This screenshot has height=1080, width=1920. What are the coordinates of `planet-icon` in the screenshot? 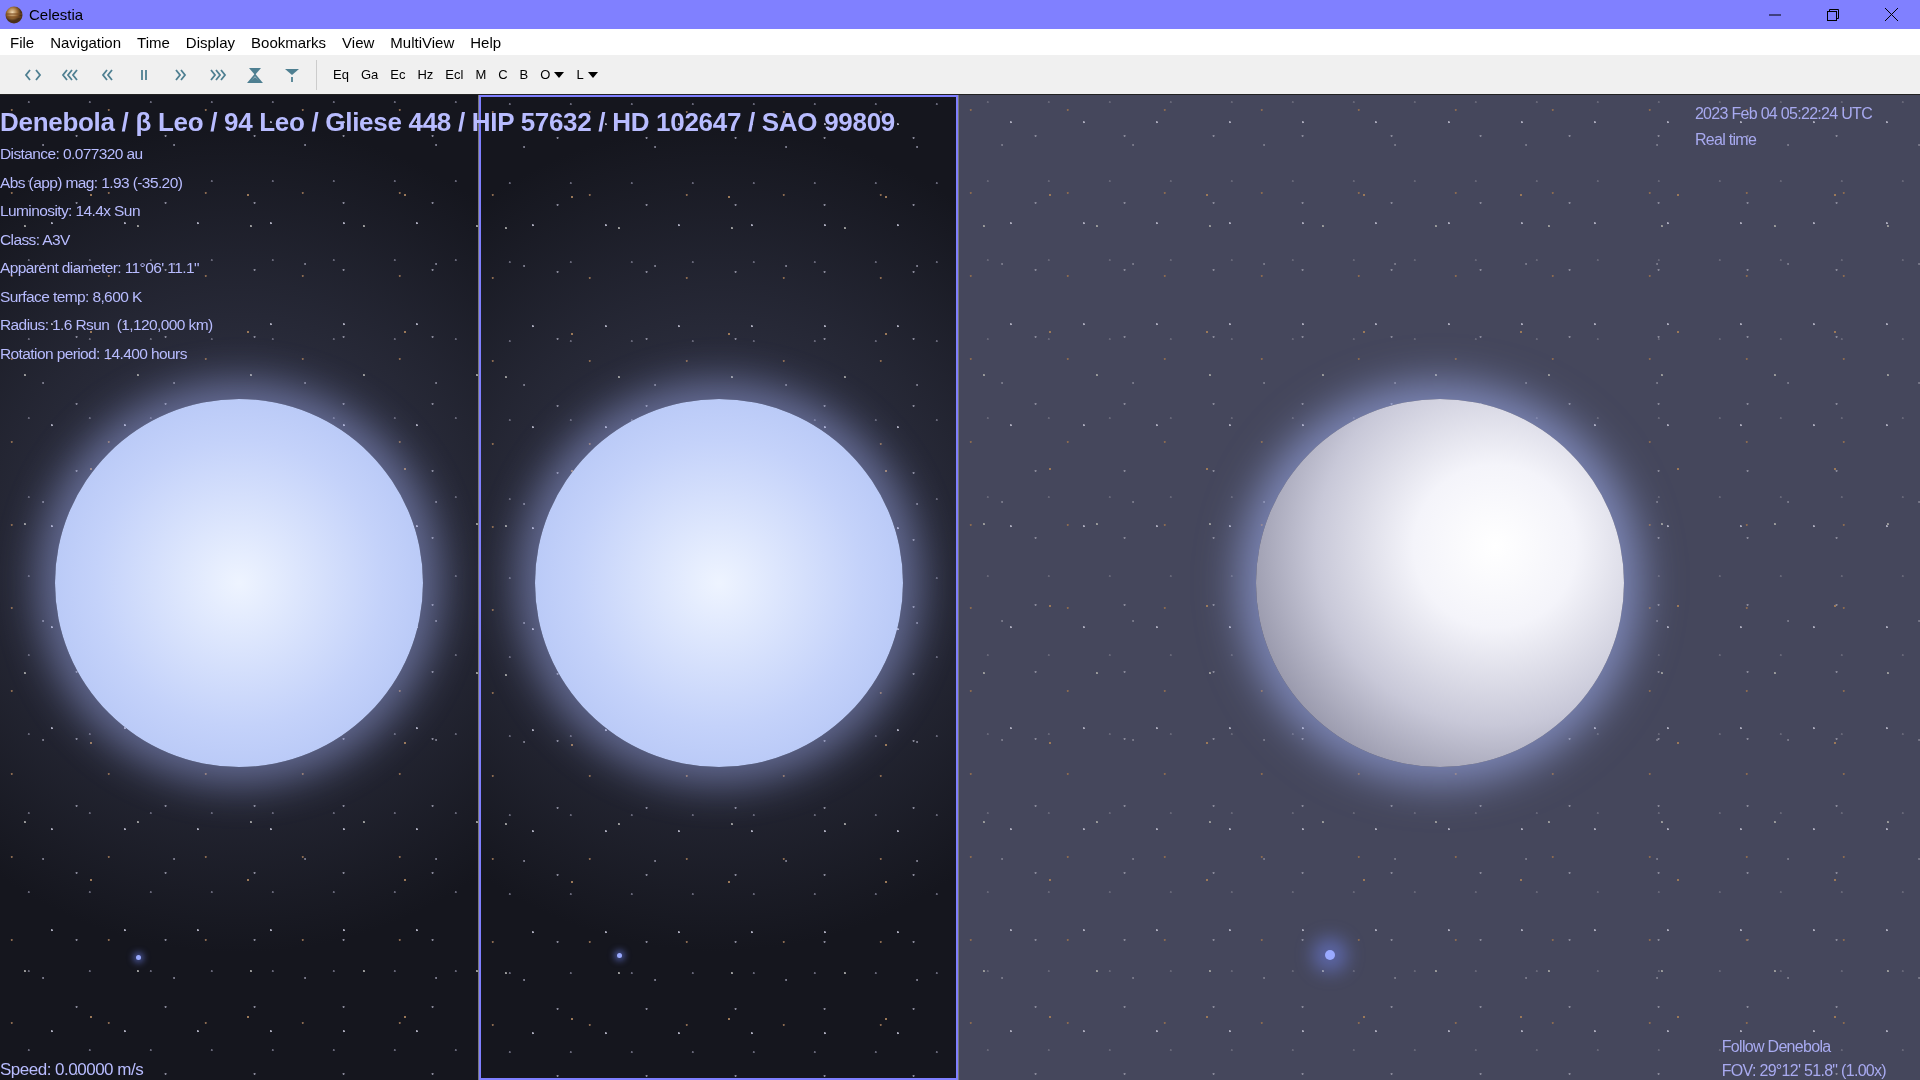 It's located at (14, 14).